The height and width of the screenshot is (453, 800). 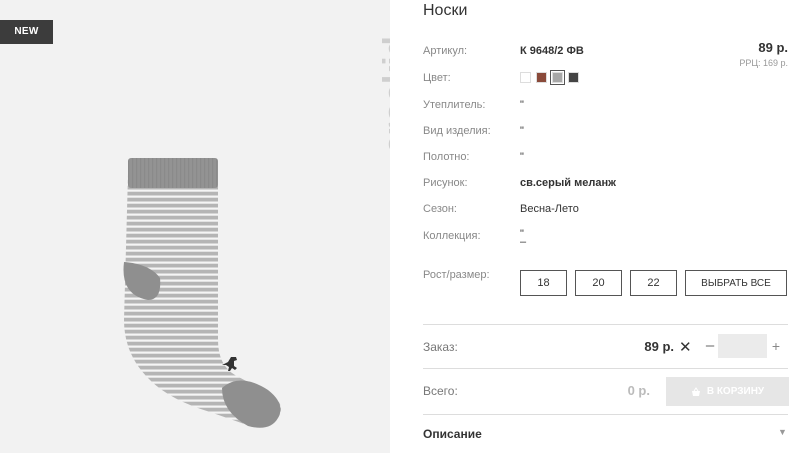 I want to click on fabric-label: Полотно:, so click(x=446, y=157).